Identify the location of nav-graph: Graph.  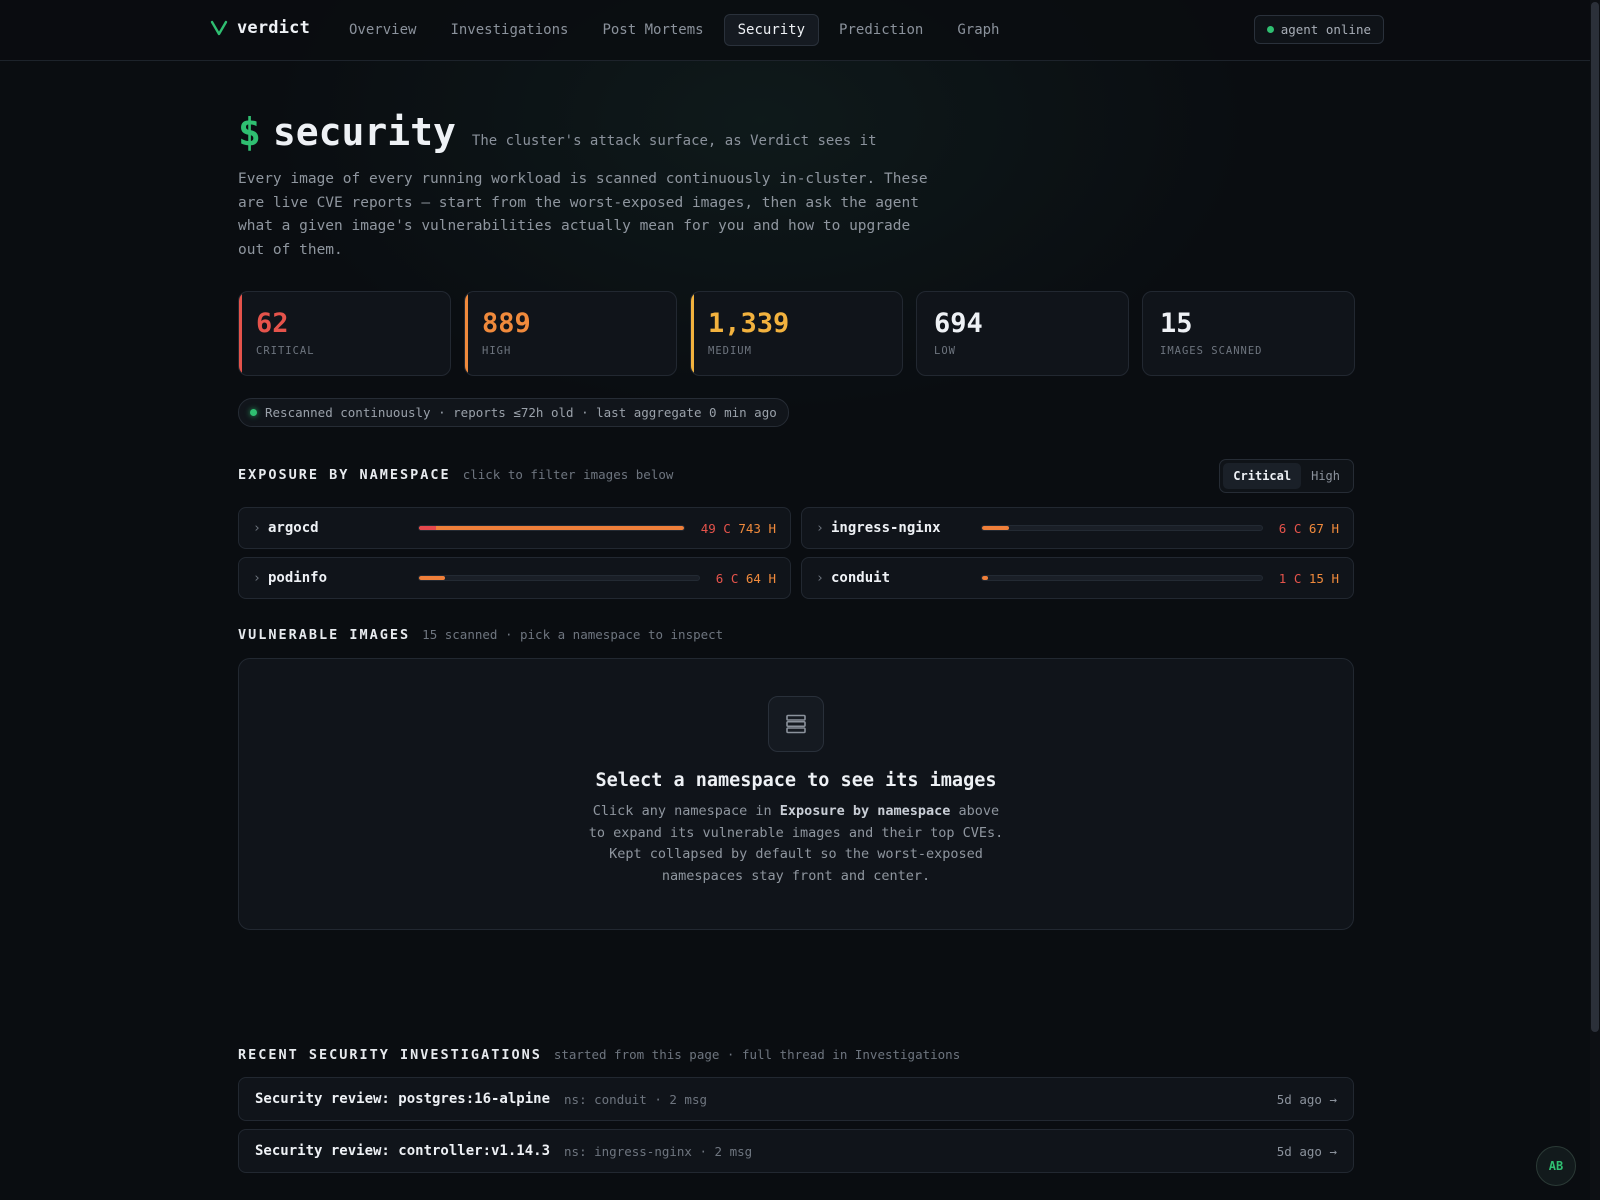
(978, 30).